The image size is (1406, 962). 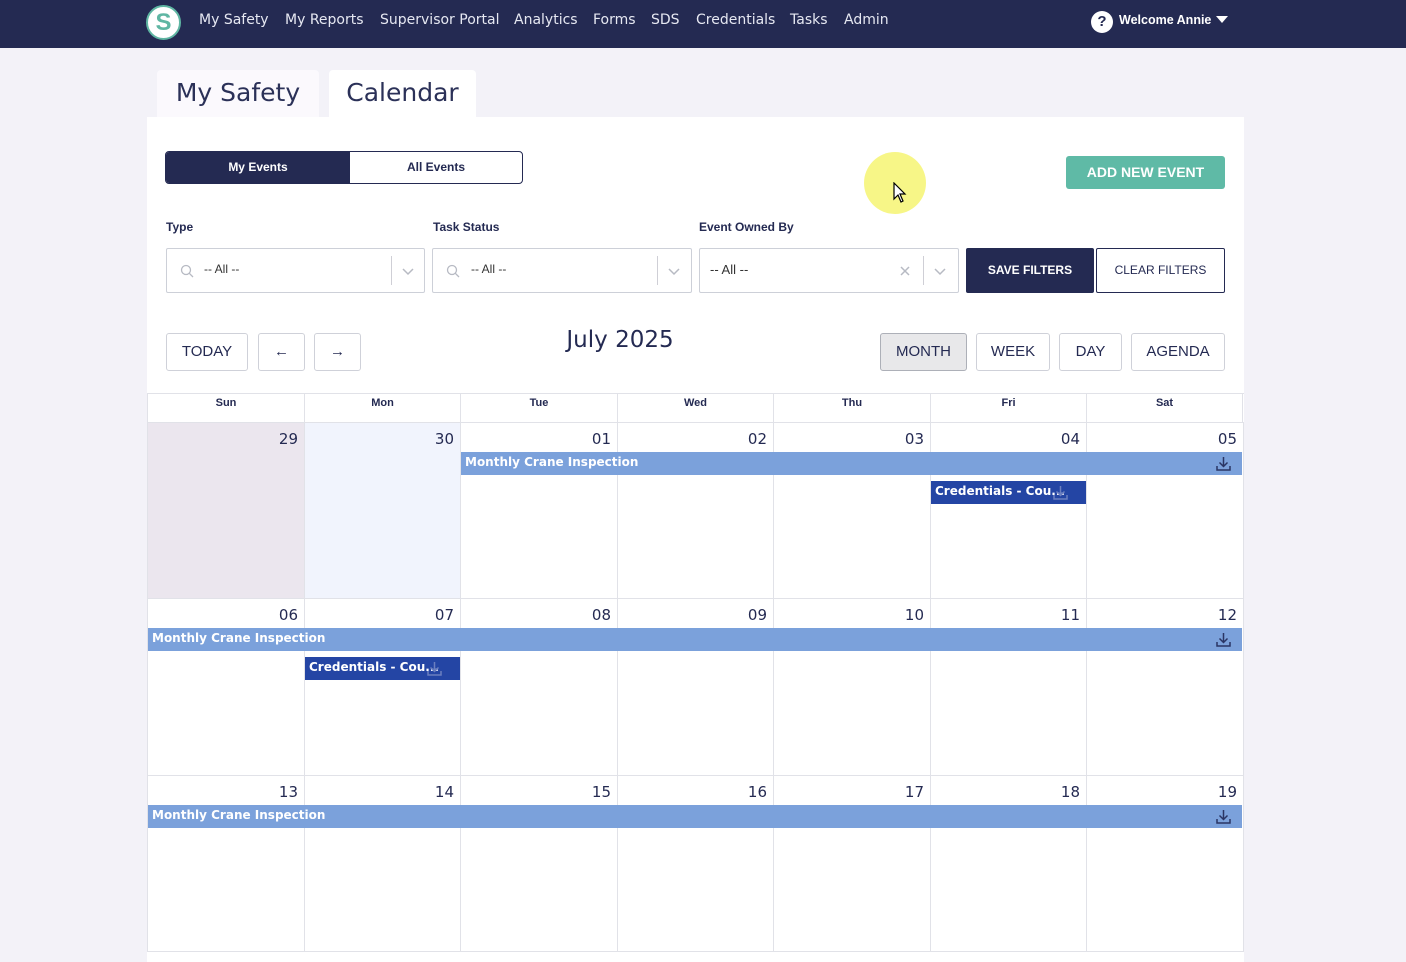 What do you see at coordinates (1145, 172) in the screenshot?
I see `add-new-event-button: ADD NEW EVENT` at bounding box center [1145, 172].